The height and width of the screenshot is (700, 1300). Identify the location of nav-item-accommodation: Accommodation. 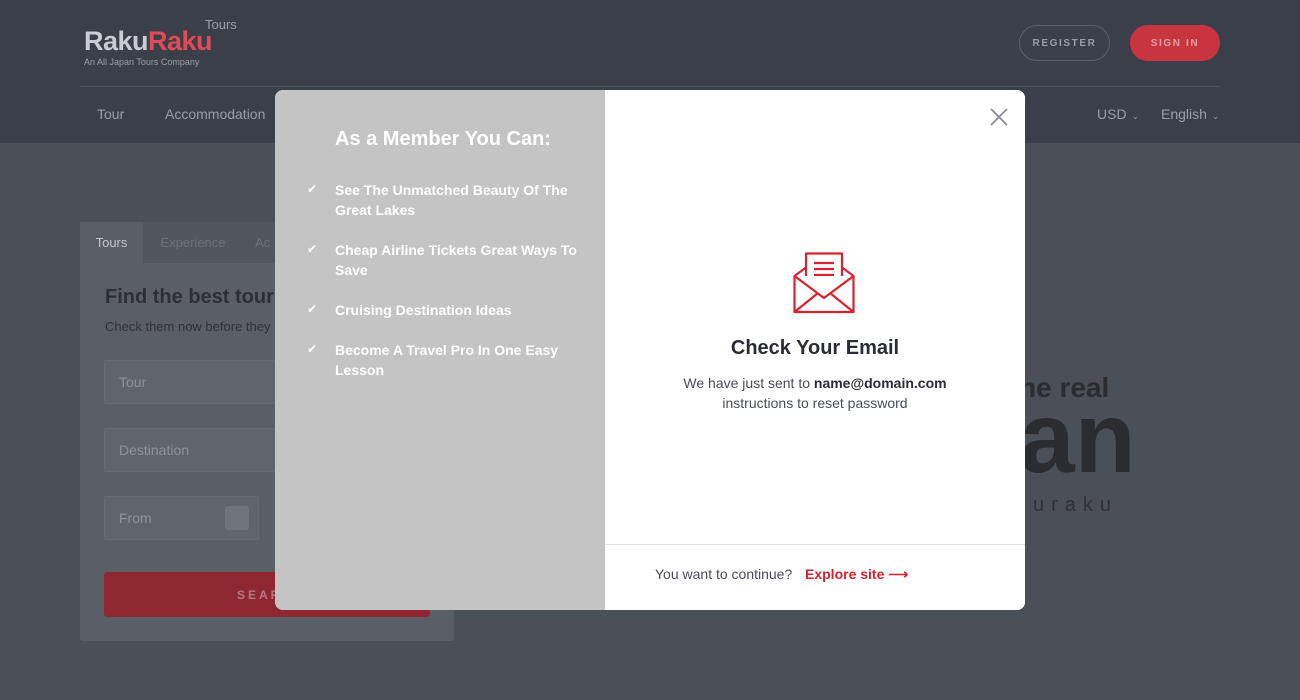
(215, 114).